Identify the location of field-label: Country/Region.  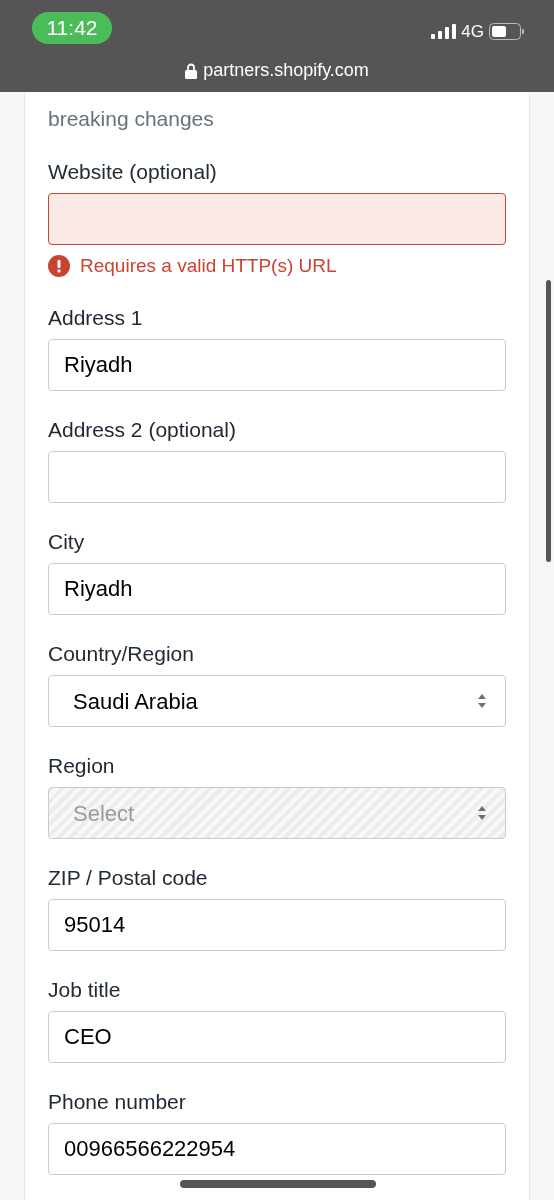
(121, 654).